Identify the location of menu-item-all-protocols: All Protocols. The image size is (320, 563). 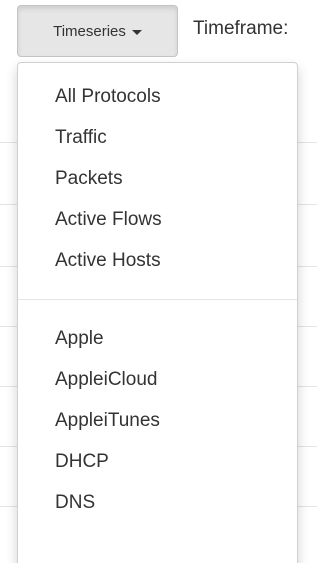
(157, 96).